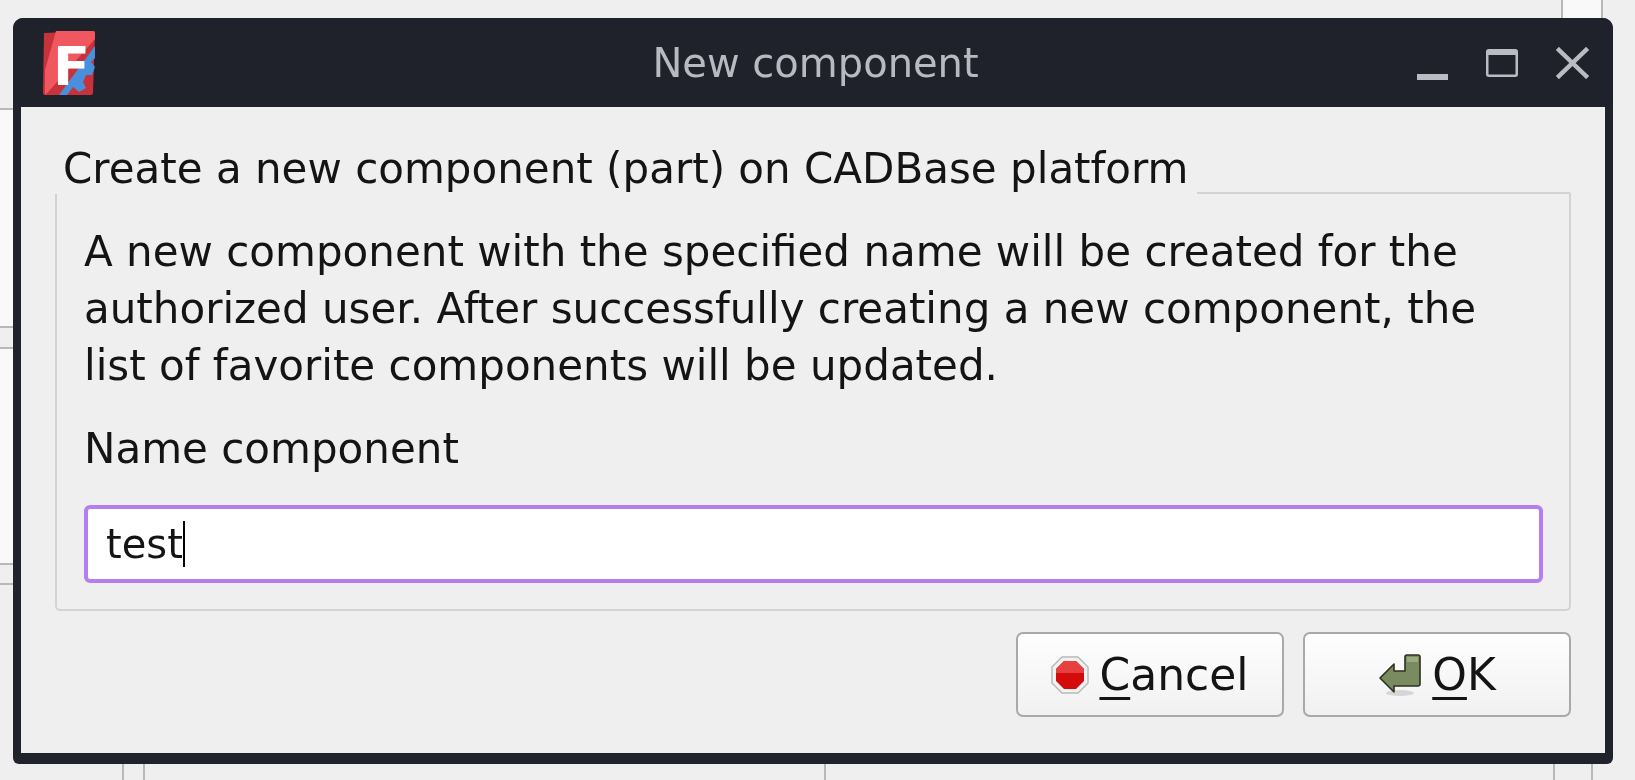  I want to click on maximize-button, so click(1502, 62).